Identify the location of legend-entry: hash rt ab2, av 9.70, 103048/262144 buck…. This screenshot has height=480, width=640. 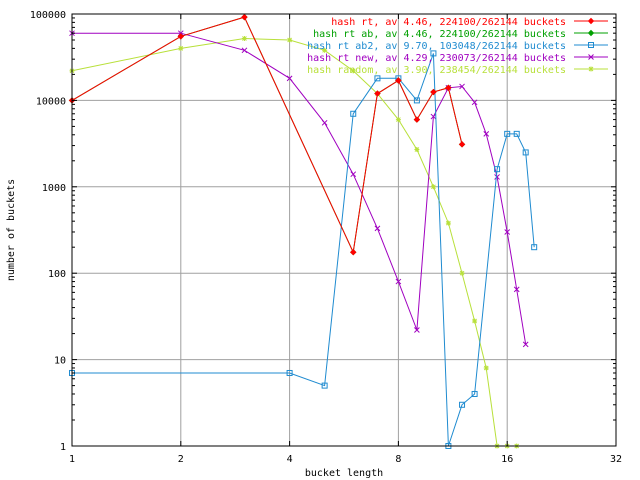
(457, 46).